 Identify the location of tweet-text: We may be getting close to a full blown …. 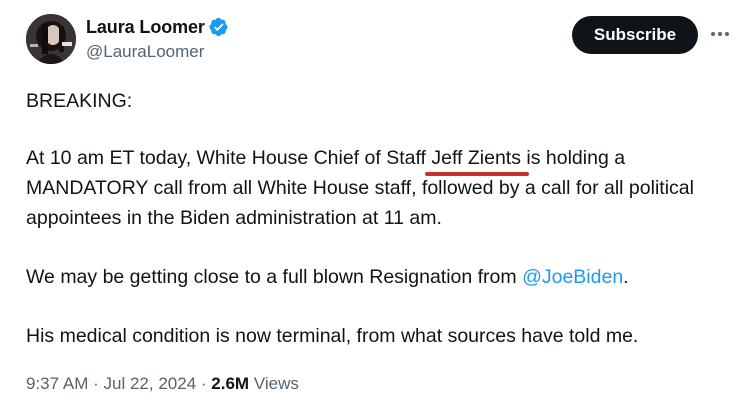
(274, 277).